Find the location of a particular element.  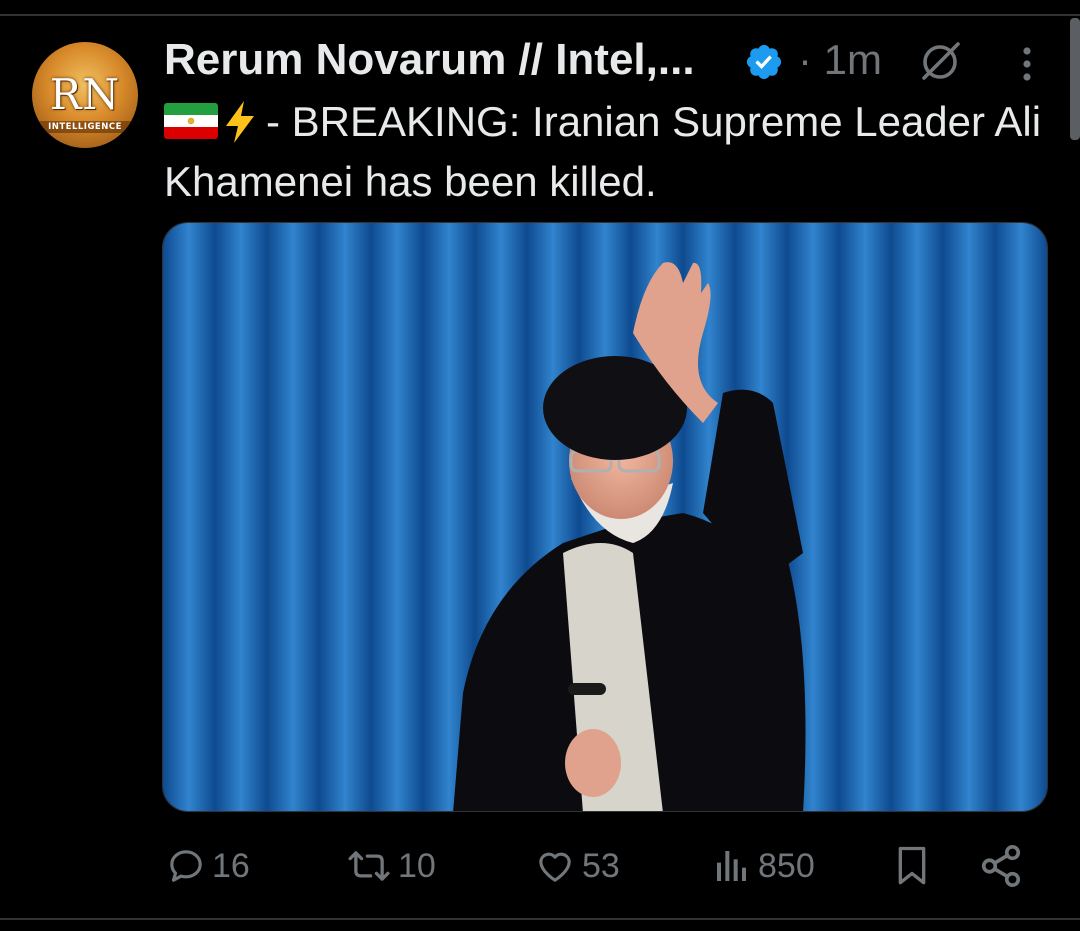

repost-icon is located at coordinates (369, 866).